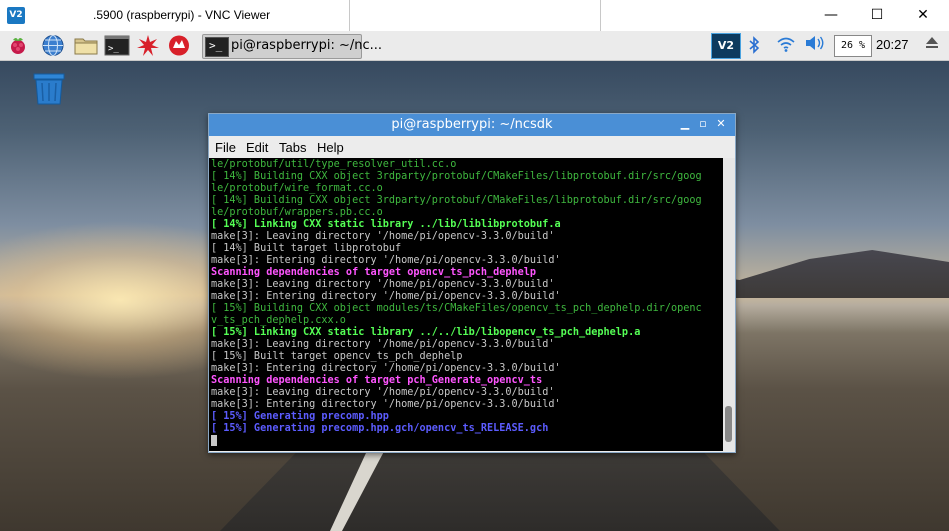 The image size is (949, 531). I want to click on cpu-usage-monitor: 26 %, so click(853, 46).